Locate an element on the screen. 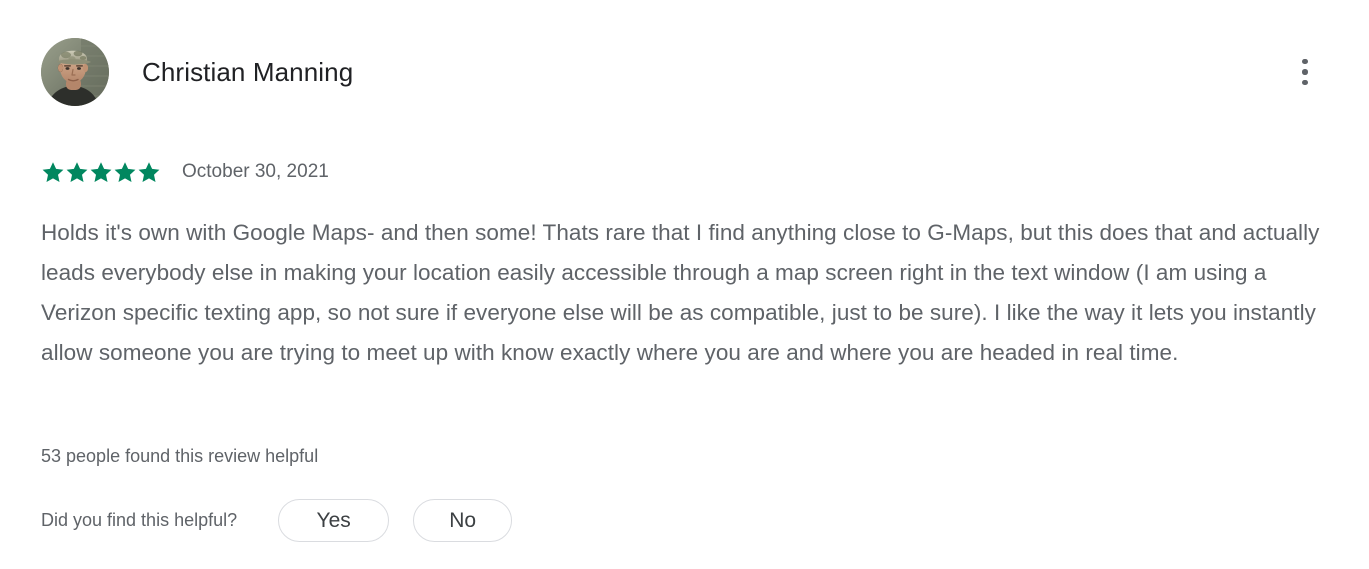  helpful-no-button: No is located at coordinates (463, 520).